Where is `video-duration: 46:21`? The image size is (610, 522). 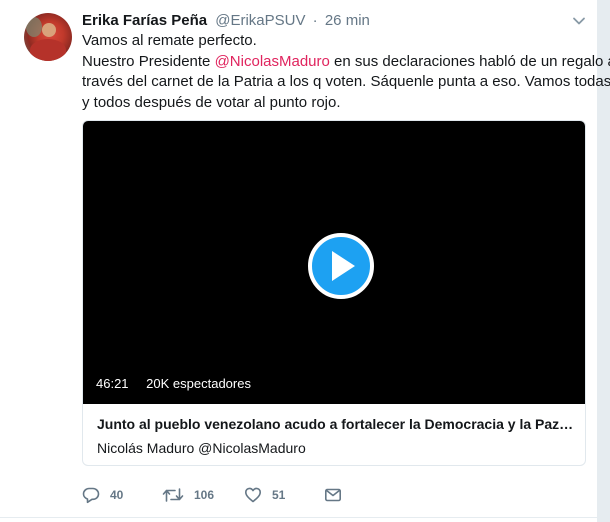
video-duration: 46:21 is located at coordinates (112, 383).